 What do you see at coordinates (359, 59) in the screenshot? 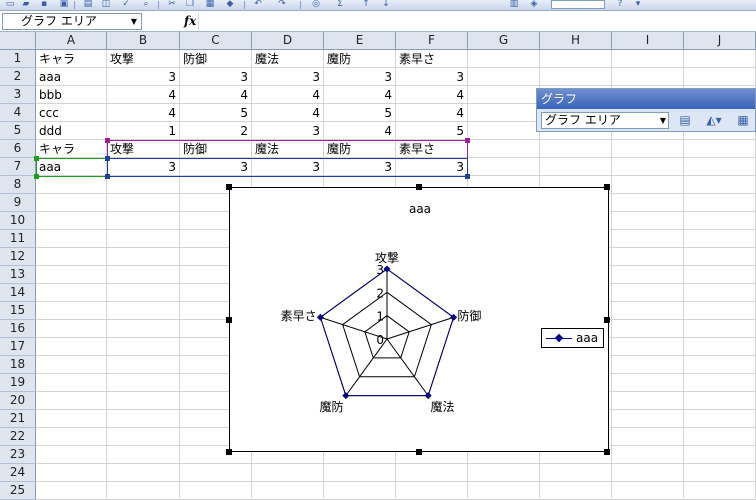
I see `cell-e1: 魔防` at bounding box center [359, 59].